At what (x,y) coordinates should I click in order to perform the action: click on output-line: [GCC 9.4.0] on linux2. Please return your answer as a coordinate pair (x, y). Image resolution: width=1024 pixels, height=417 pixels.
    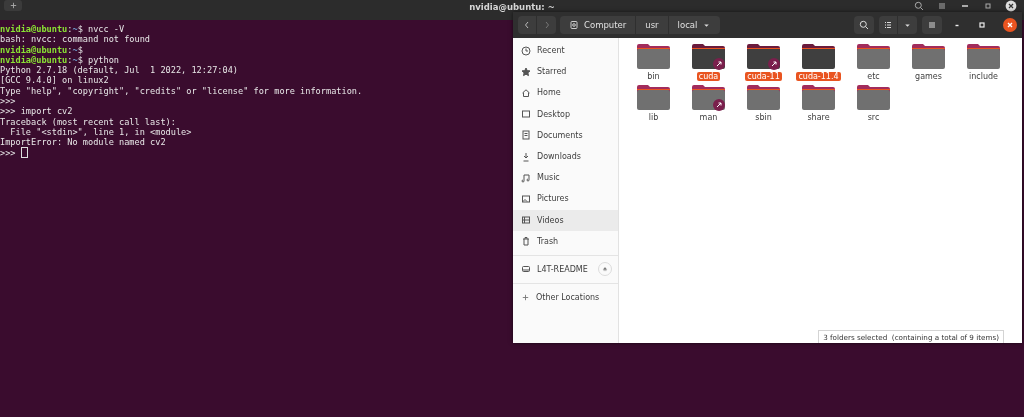
    Looking at the image, I should click on (54, 80).